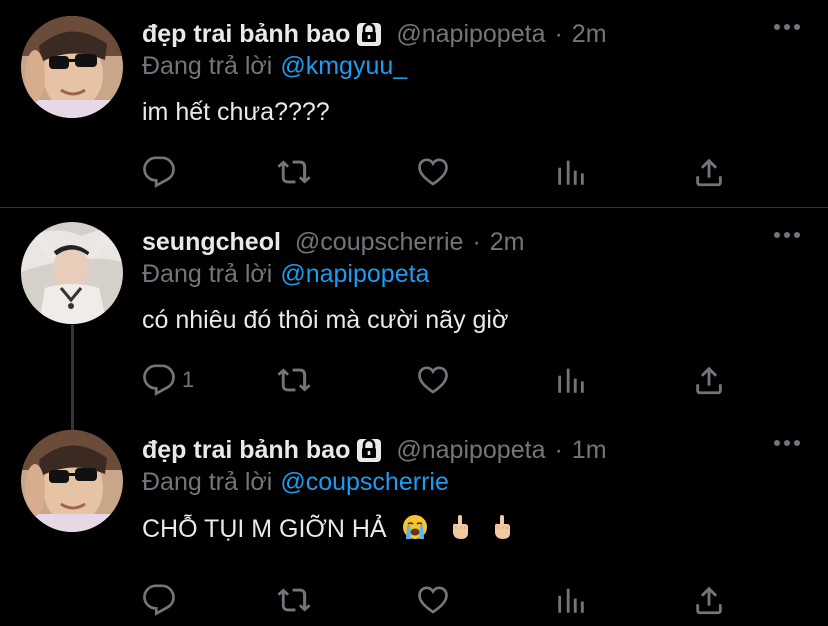  I want to click on replying-to: Đang trả lời @kmgyuu_, so click(274, 66).